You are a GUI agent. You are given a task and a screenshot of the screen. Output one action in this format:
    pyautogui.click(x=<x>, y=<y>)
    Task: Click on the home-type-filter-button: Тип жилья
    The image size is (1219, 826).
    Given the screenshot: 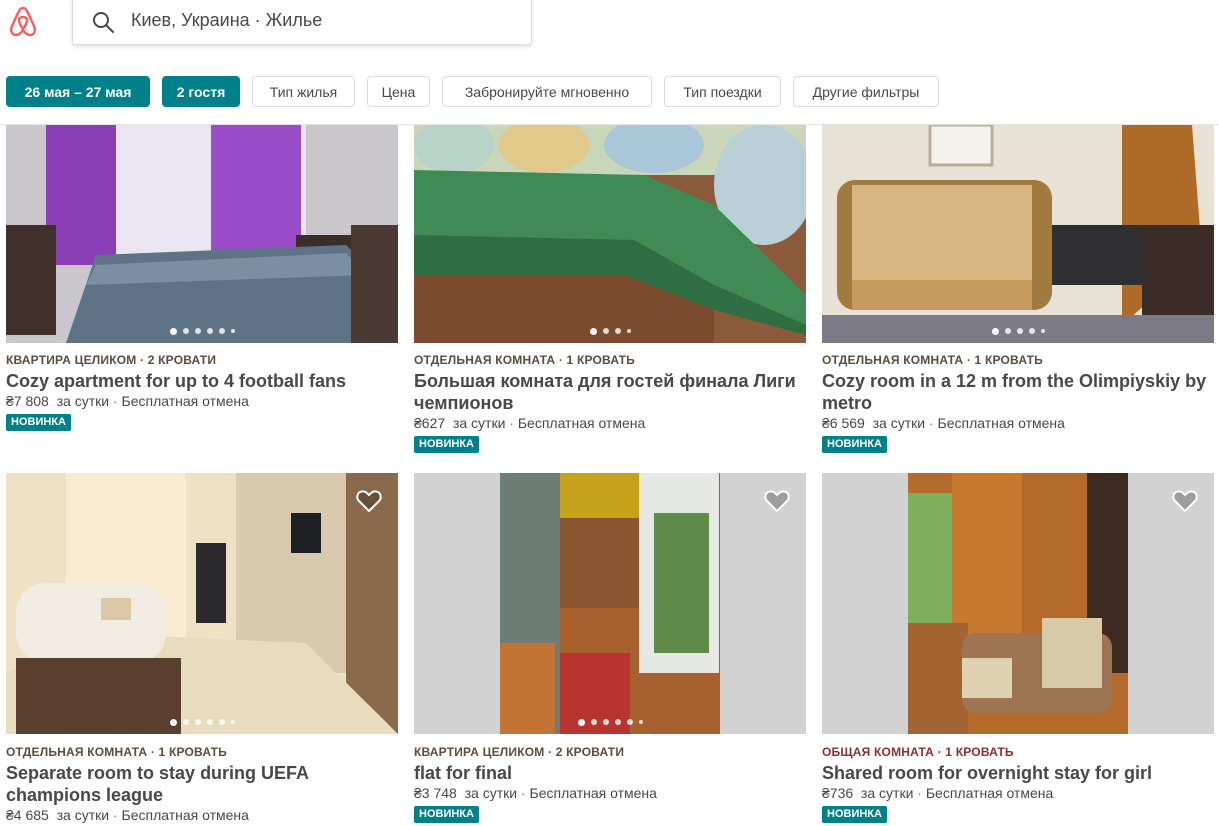 What is the action you would take?
    pyautogui.click(x=303, y=91)
    